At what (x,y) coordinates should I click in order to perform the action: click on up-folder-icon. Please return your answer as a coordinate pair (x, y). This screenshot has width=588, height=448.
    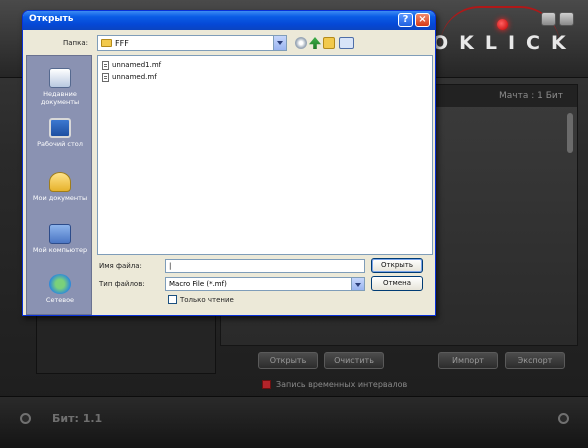
    Looking at the image, I should click on (315, 43).